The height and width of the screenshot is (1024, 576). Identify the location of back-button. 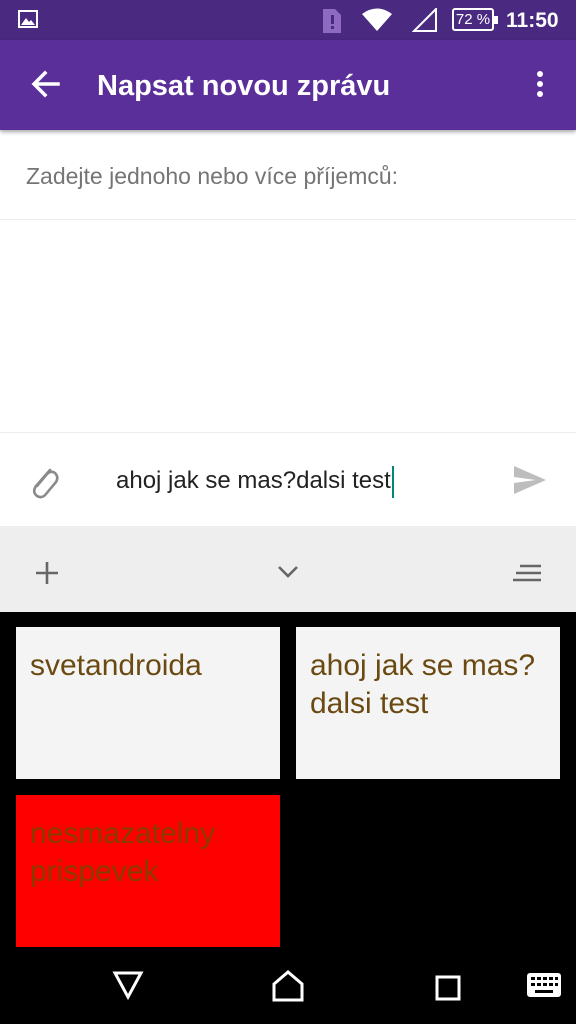
(46, 84).